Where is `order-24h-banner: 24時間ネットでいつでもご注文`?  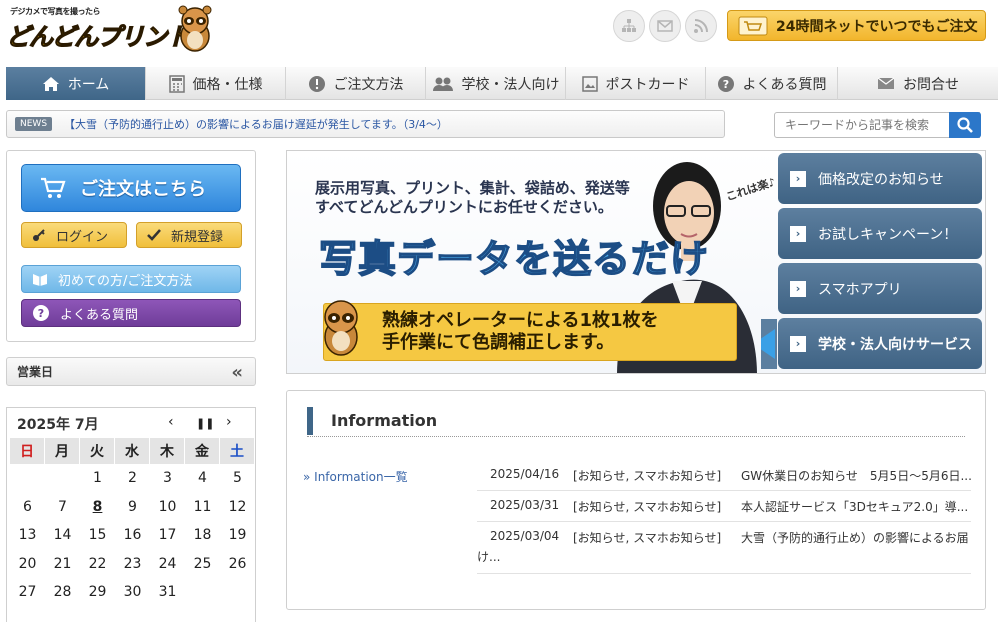 order-24h-banner: 24時間ネットでいつでもご注文 is located at coordinates (856, 25).